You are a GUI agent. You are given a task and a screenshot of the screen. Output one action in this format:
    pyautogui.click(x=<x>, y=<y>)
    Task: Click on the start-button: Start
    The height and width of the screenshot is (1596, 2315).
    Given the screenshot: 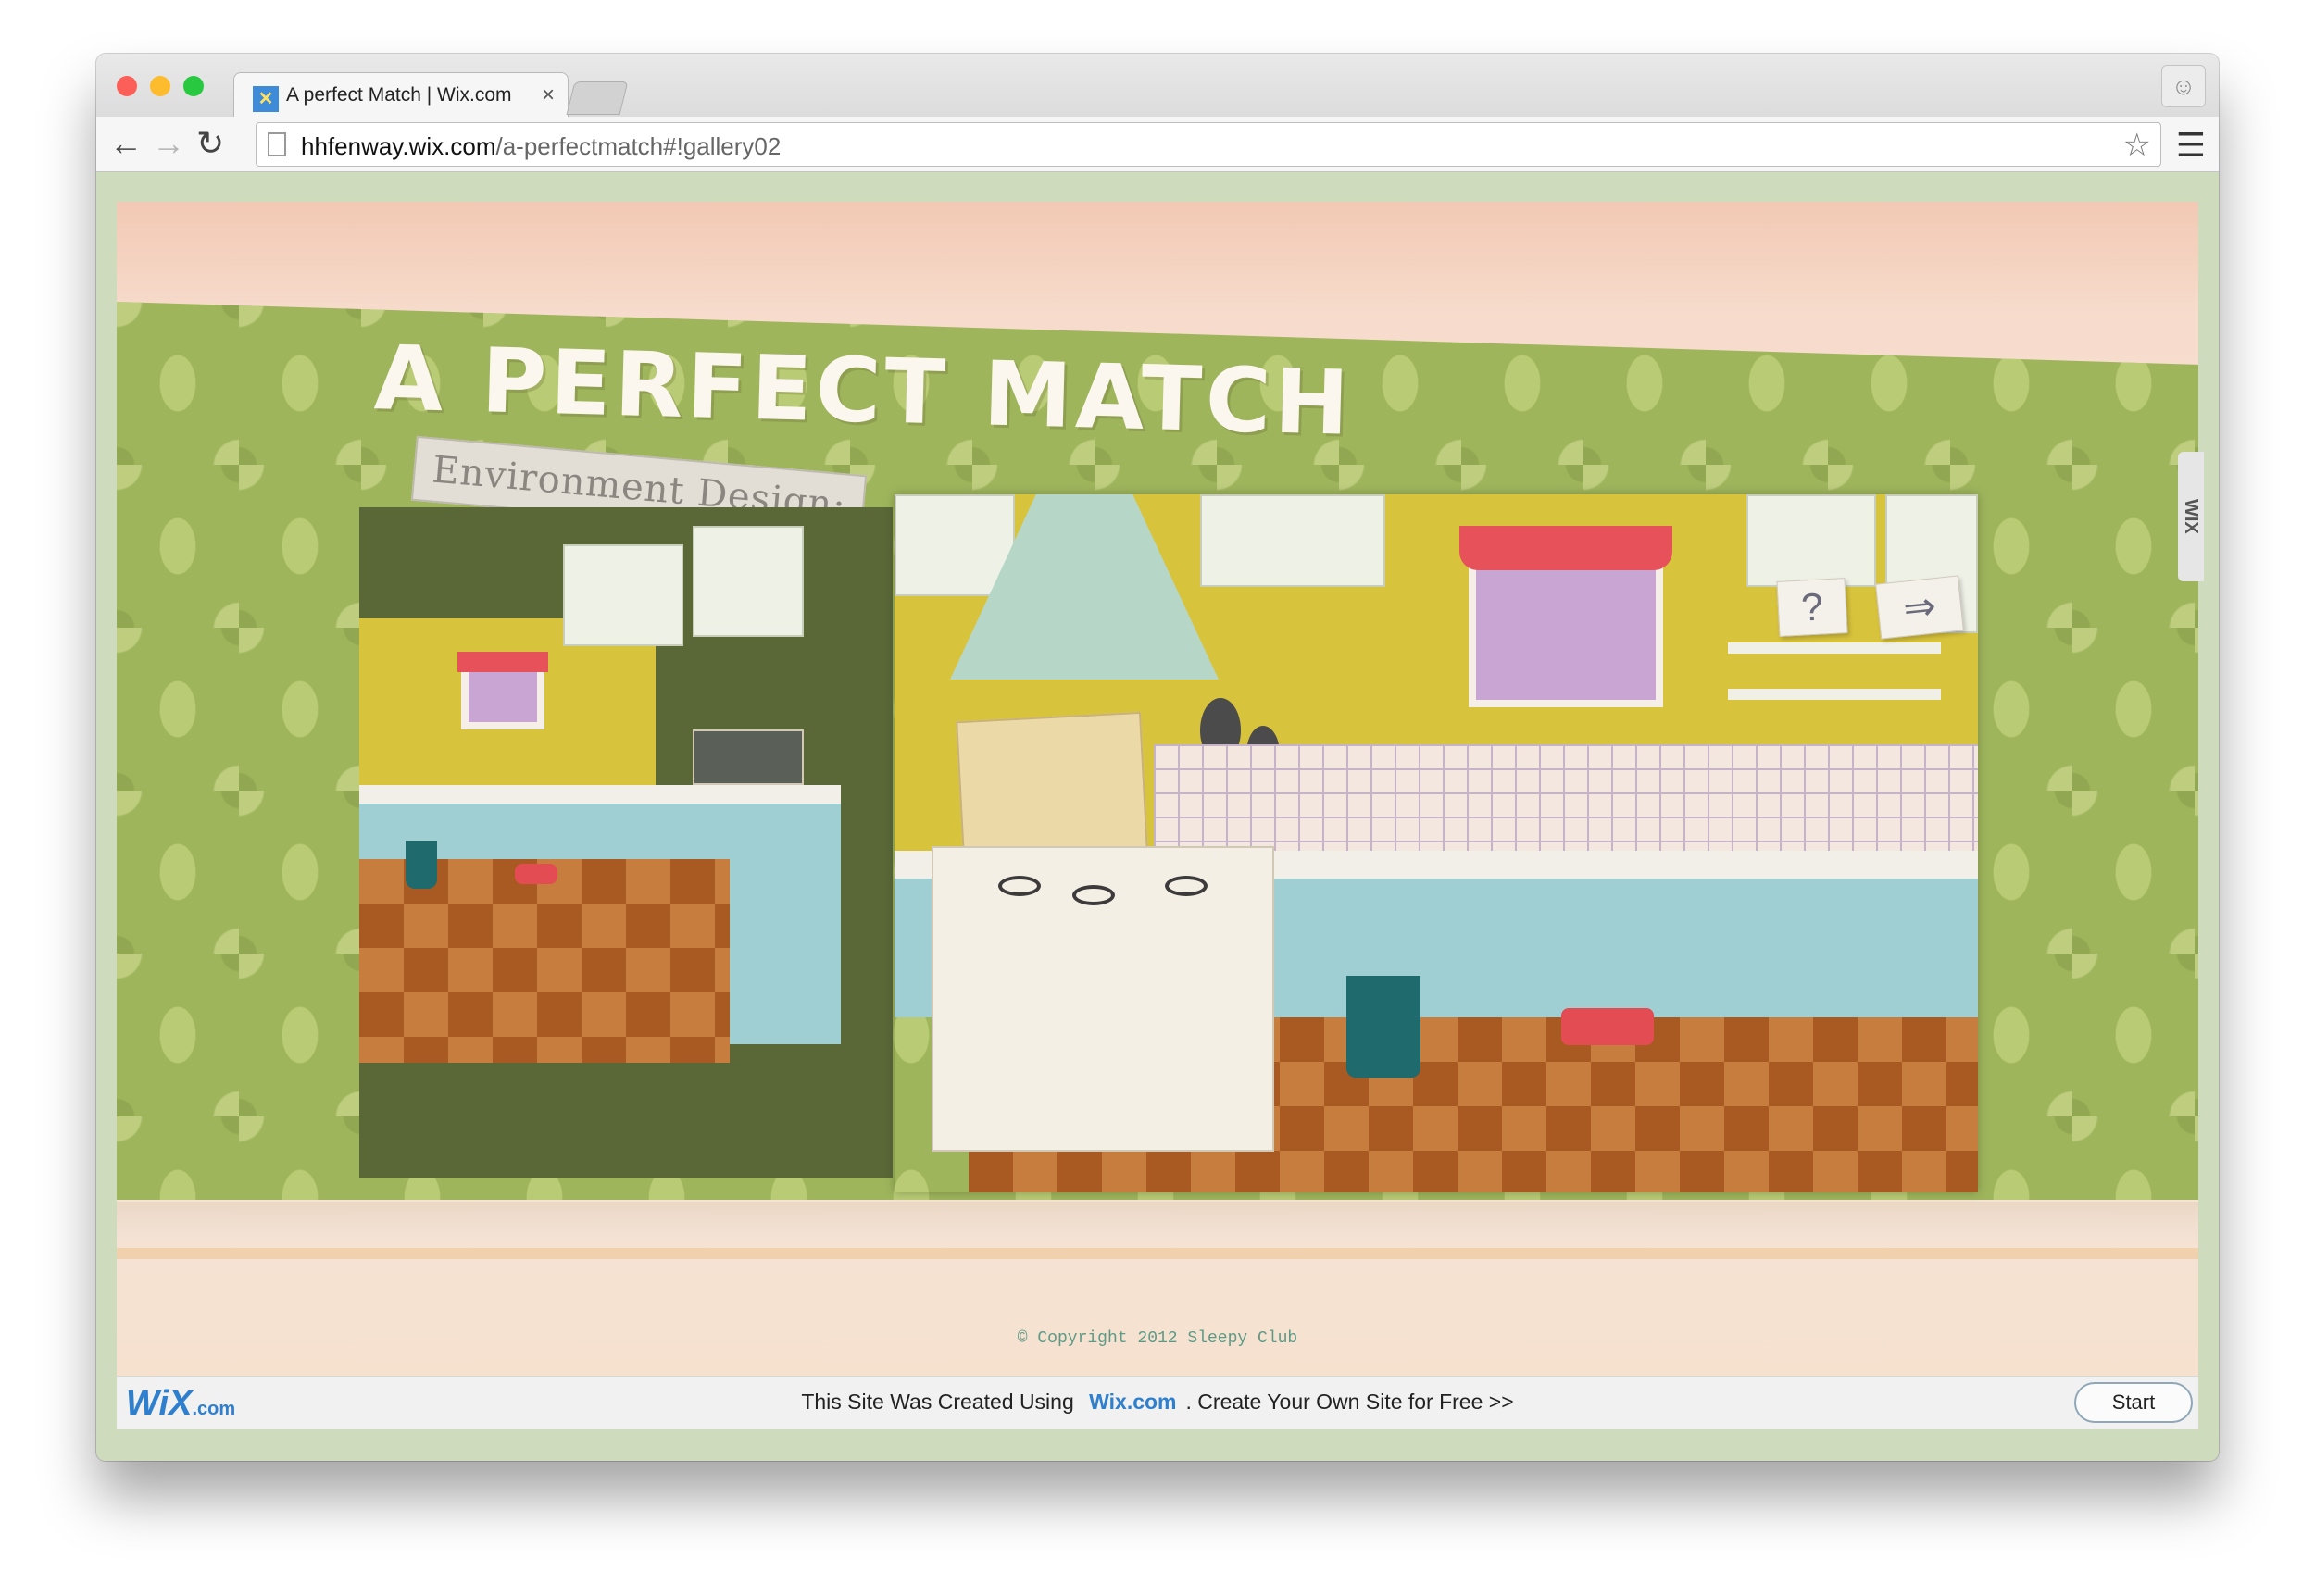 What is the action you would take?
    pyautogui.click(x=2133, y=1402)
    